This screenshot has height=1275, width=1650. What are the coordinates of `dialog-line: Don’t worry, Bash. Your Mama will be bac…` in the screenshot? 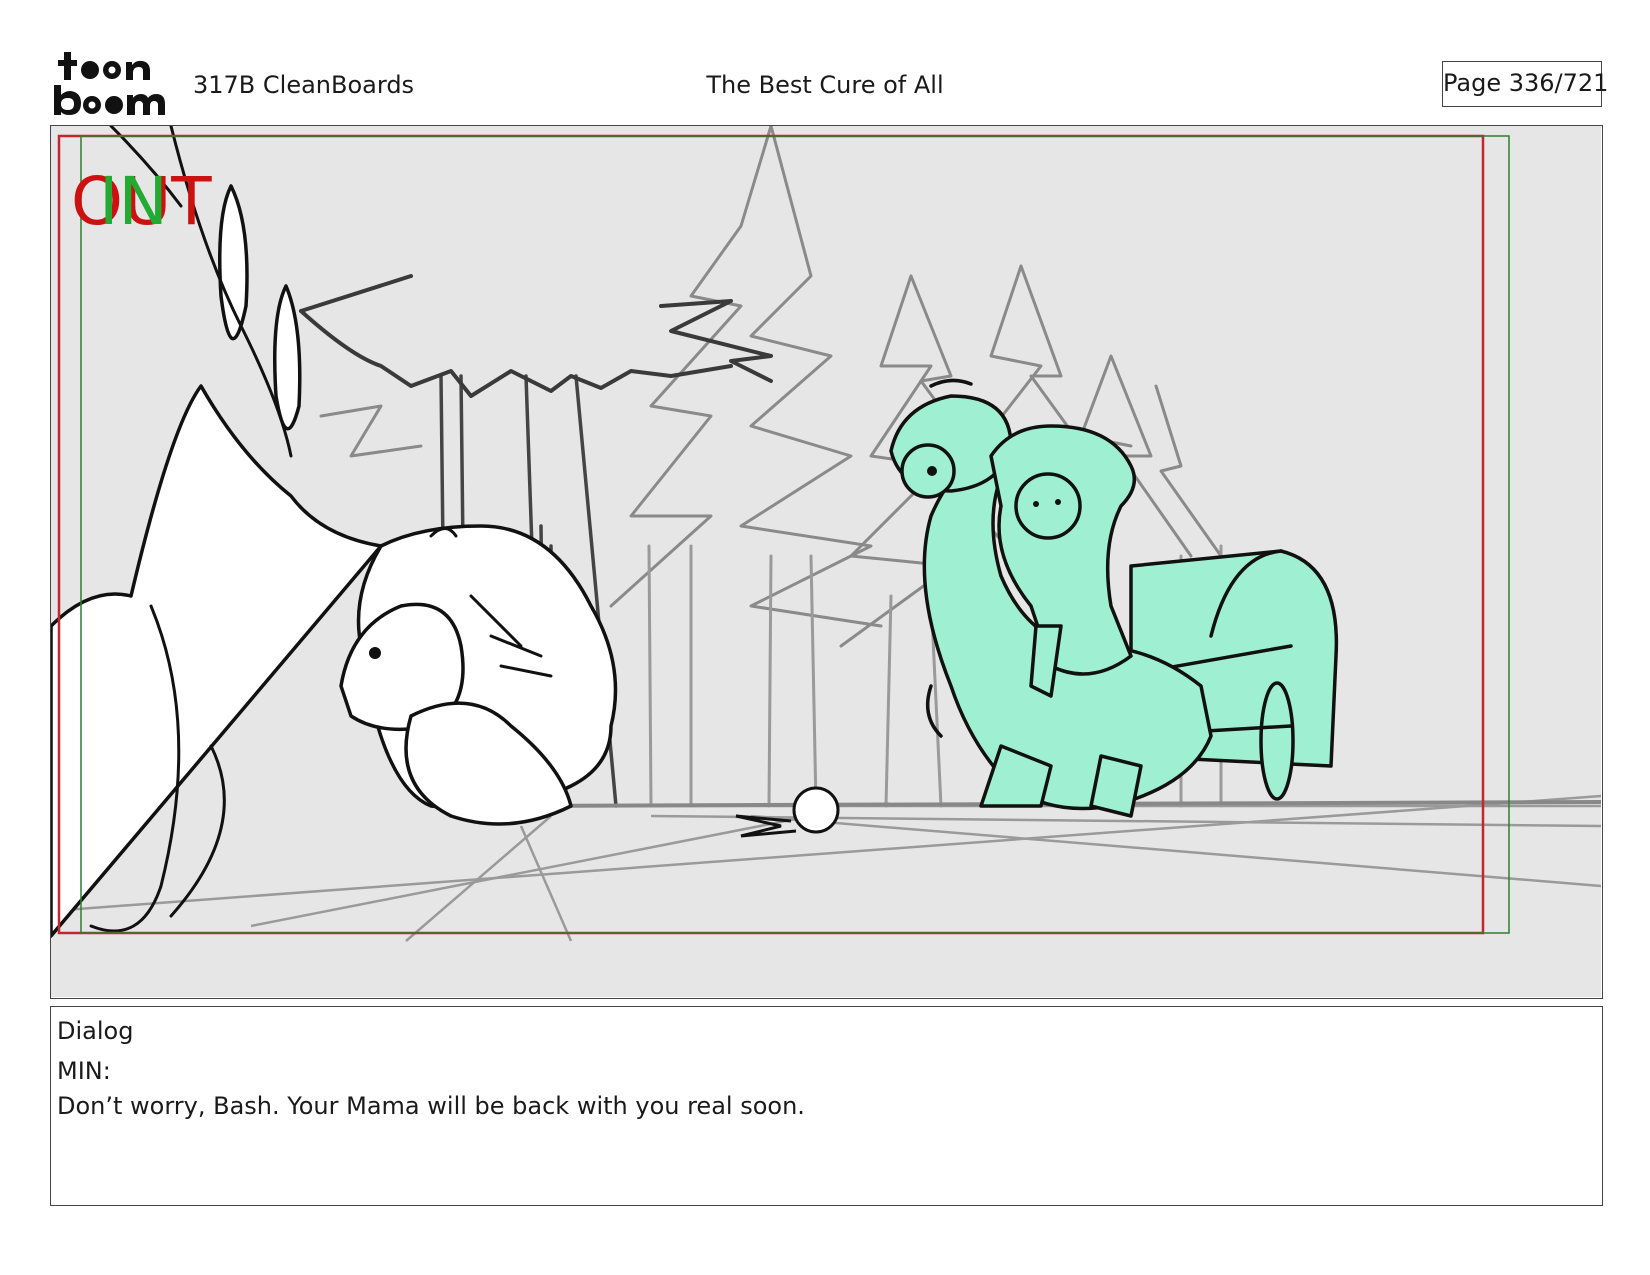 It's located at (431, 1106).